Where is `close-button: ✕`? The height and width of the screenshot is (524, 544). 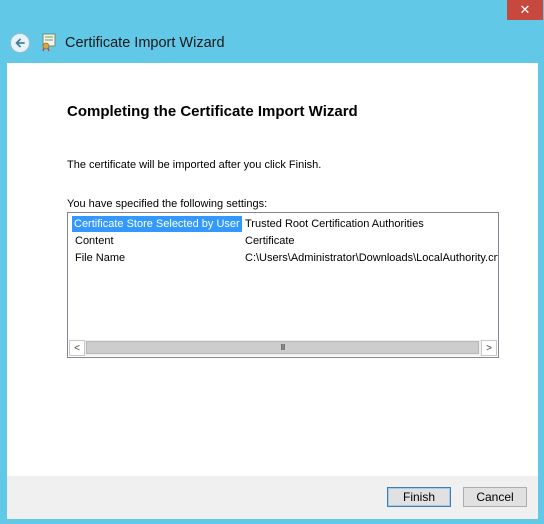
close-button: ✕ is located at coordinates (525, 10).